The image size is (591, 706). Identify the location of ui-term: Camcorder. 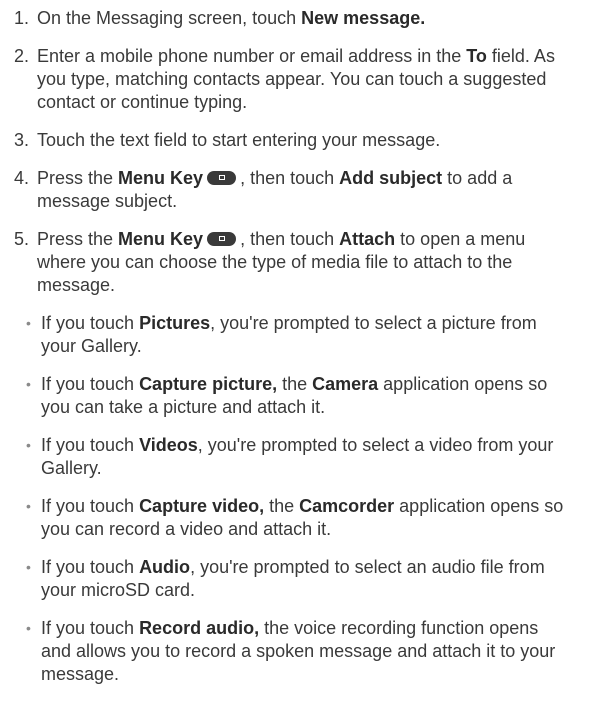
(347, 506).